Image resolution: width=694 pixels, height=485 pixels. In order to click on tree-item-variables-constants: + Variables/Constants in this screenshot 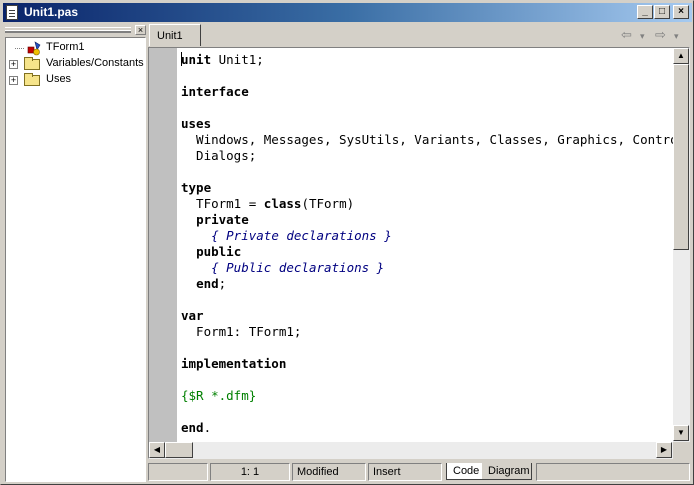, I will do `click(75, 64)`.